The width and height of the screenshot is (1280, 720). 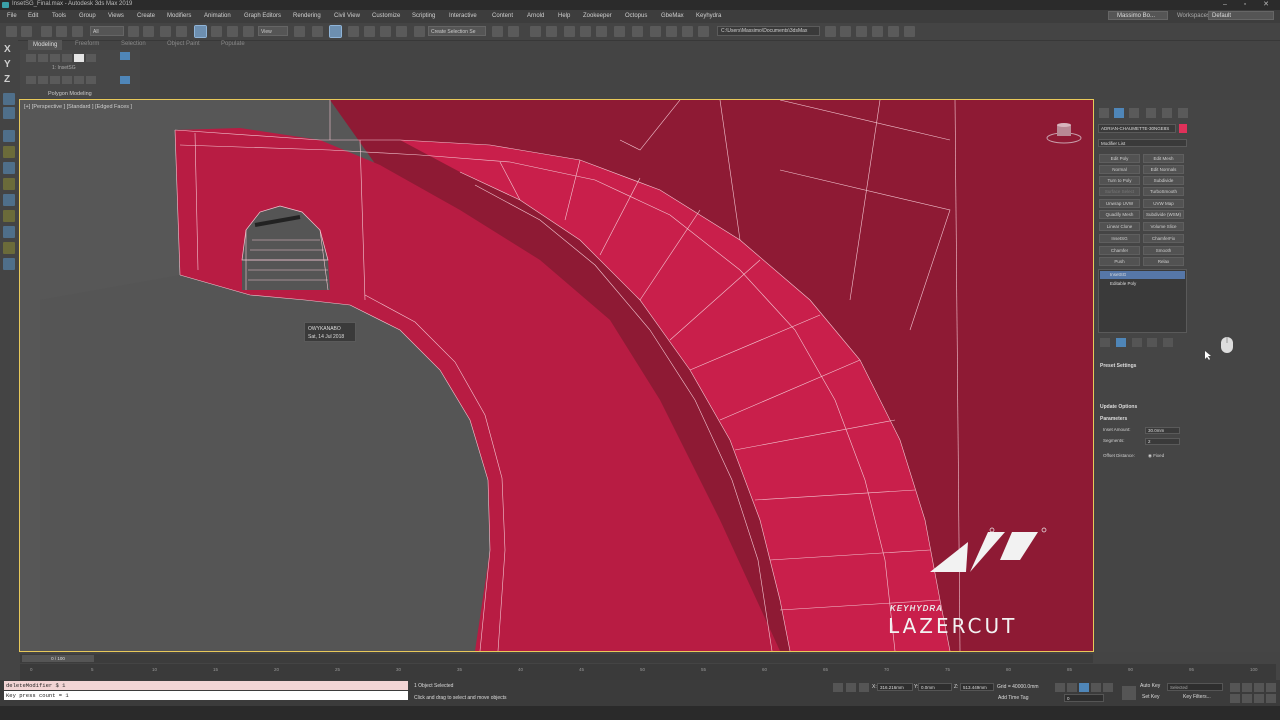 What do you see at coordinates (502, 16) in the screenshot?
I see `menu-content: Content` at bounding box center [502, 16].